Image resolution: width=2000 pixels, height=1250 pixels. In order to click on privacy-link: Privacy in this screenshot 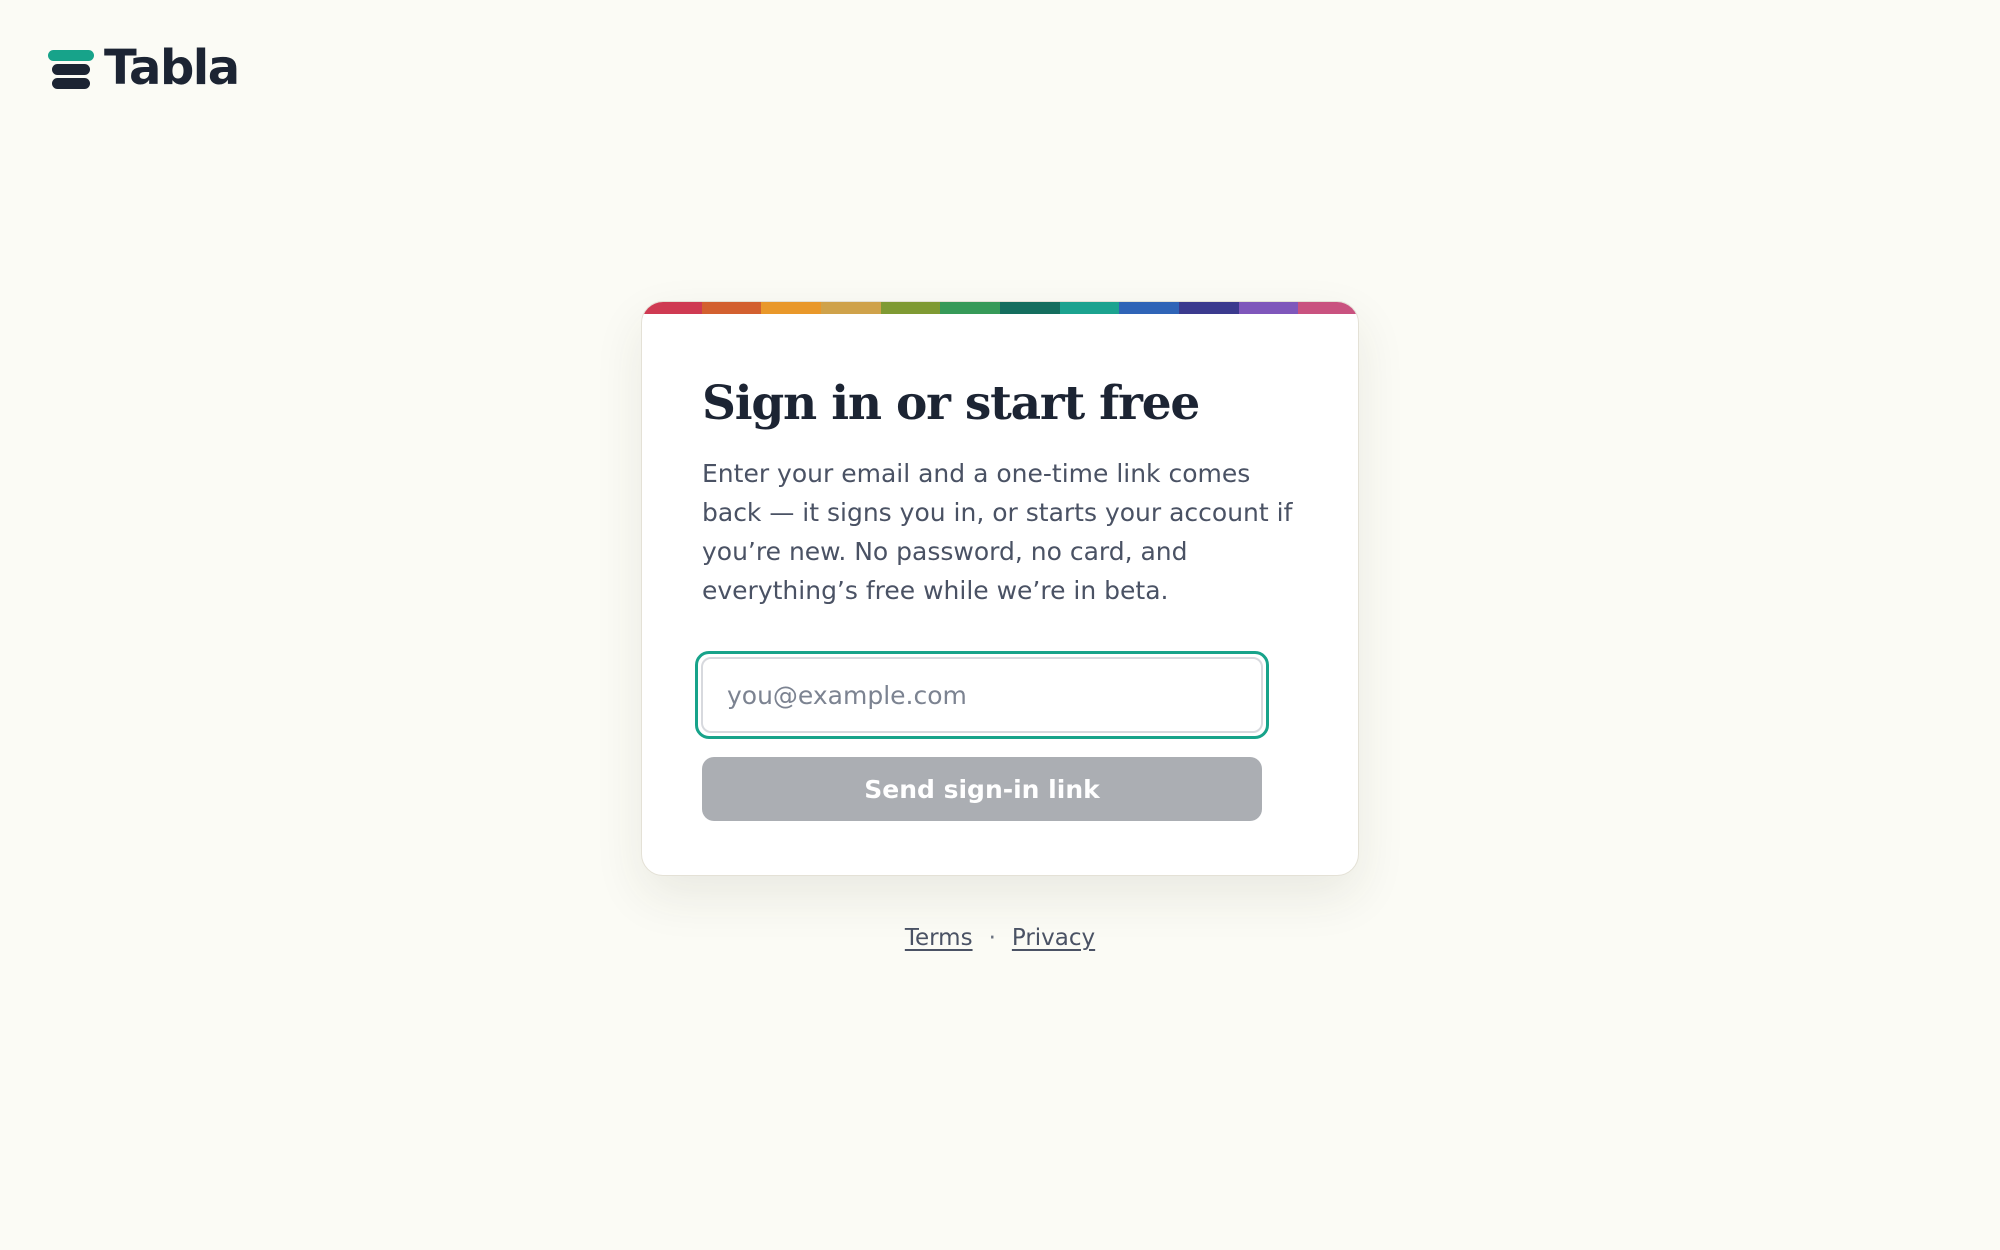, I will do `click(1053, 938)`.